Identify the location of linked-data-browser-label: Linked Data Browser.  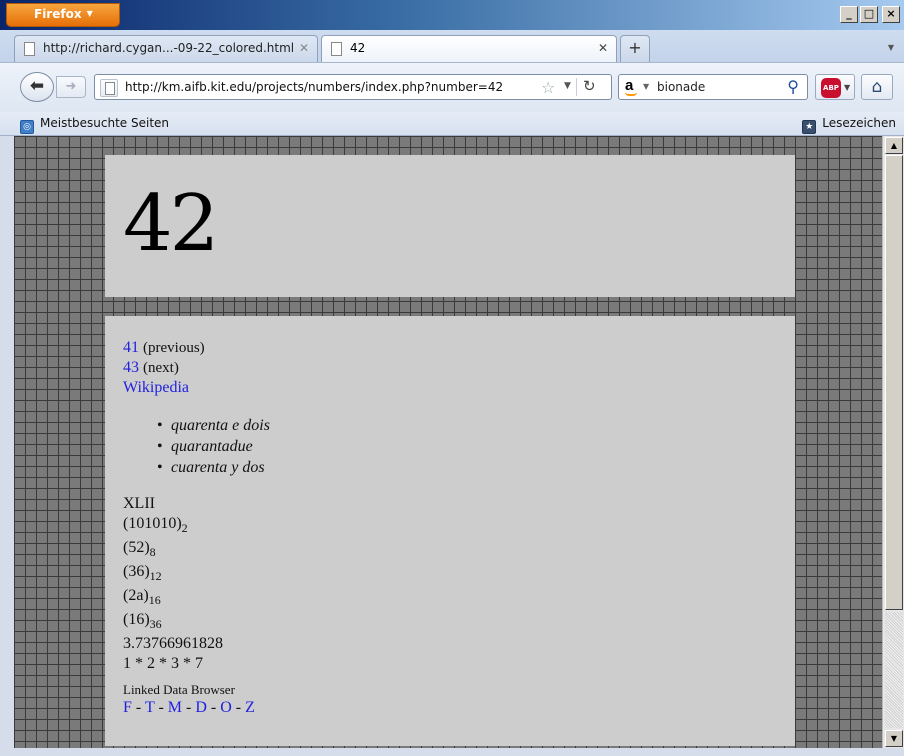
(179, 689).